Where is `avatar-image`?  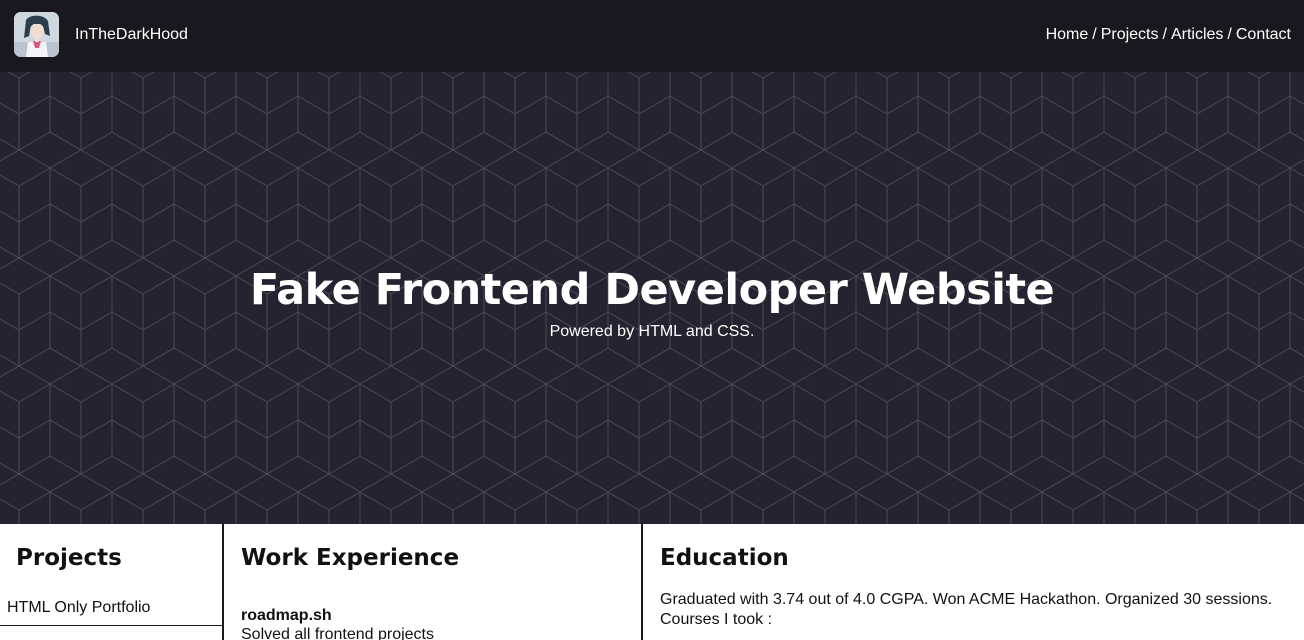
avatar-image is located at coordinates (36, 34).